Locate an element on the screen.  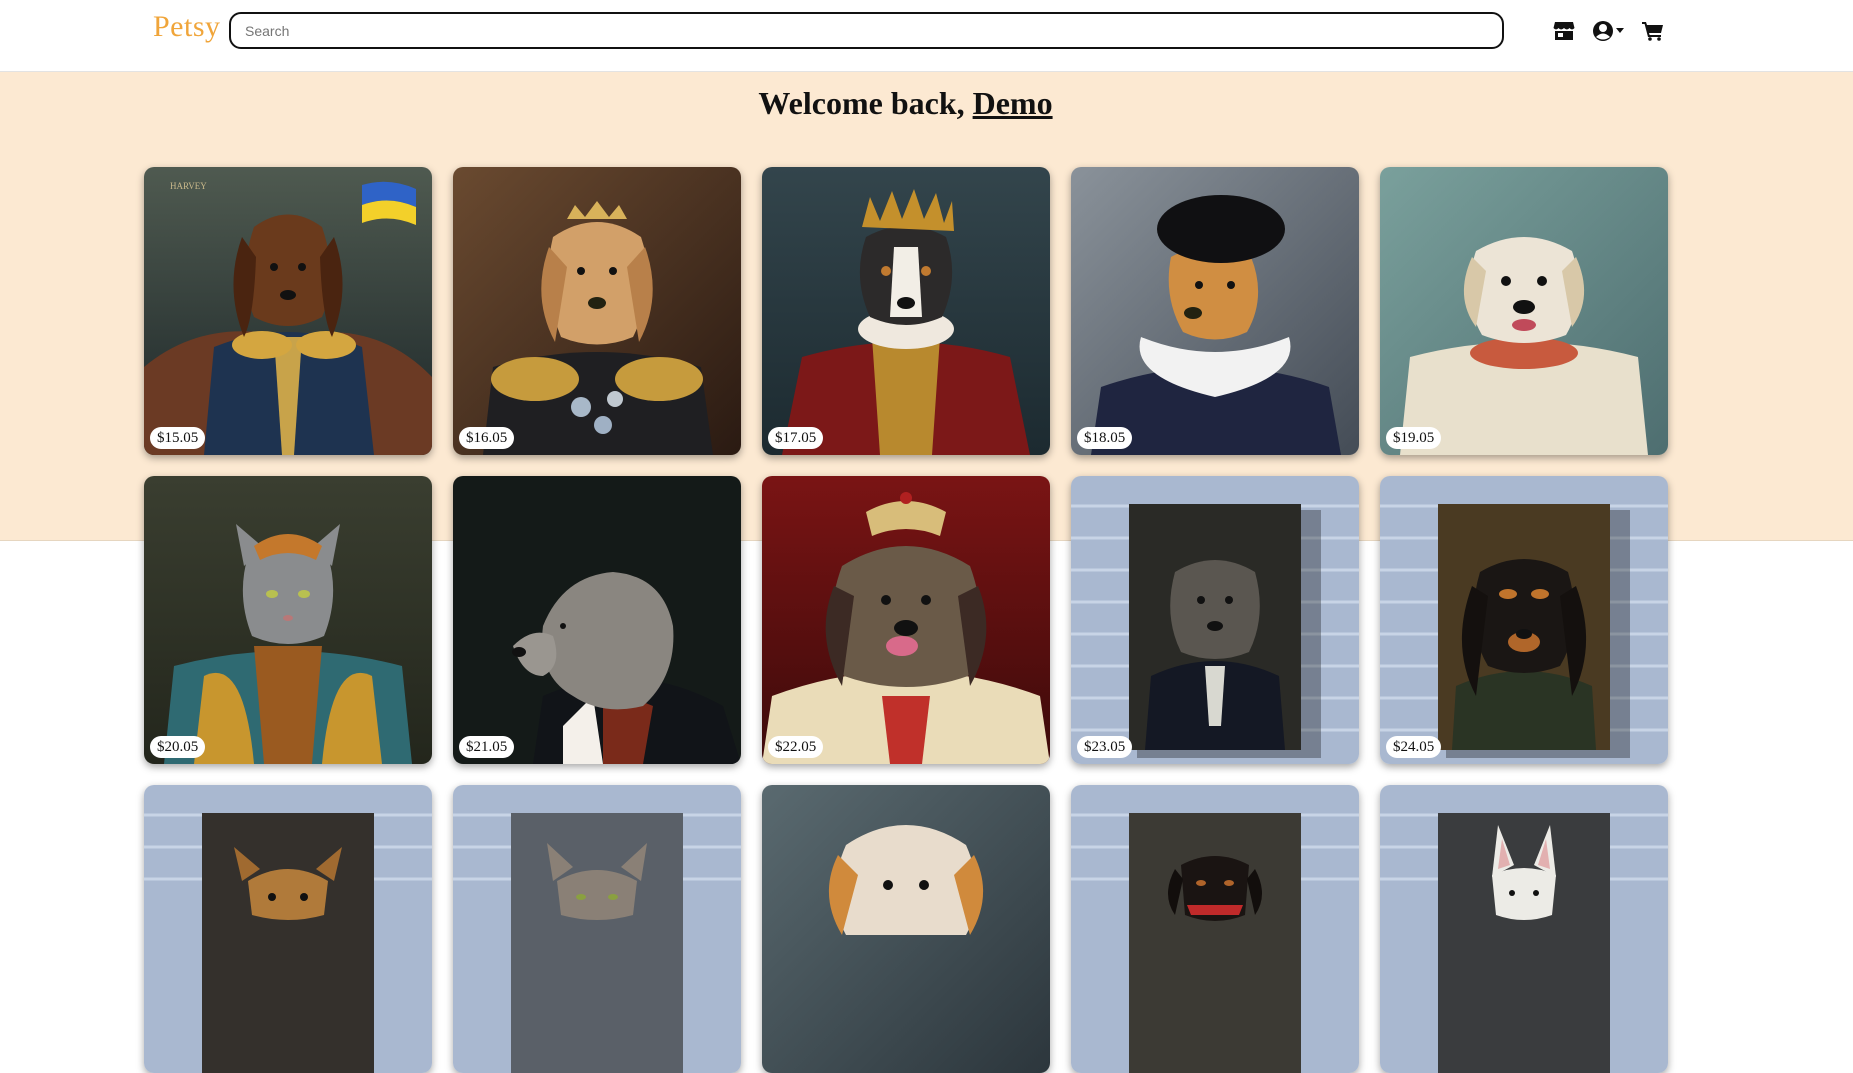
product-card: $18.05 is located at coordinates (1215, 311).